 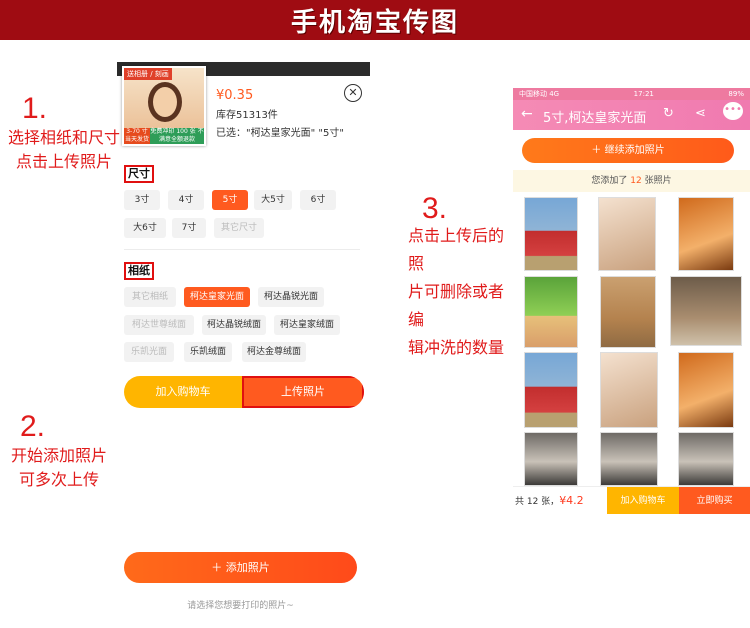 I want to click on added-suffix: 张照片, so click(x=656, y=181).